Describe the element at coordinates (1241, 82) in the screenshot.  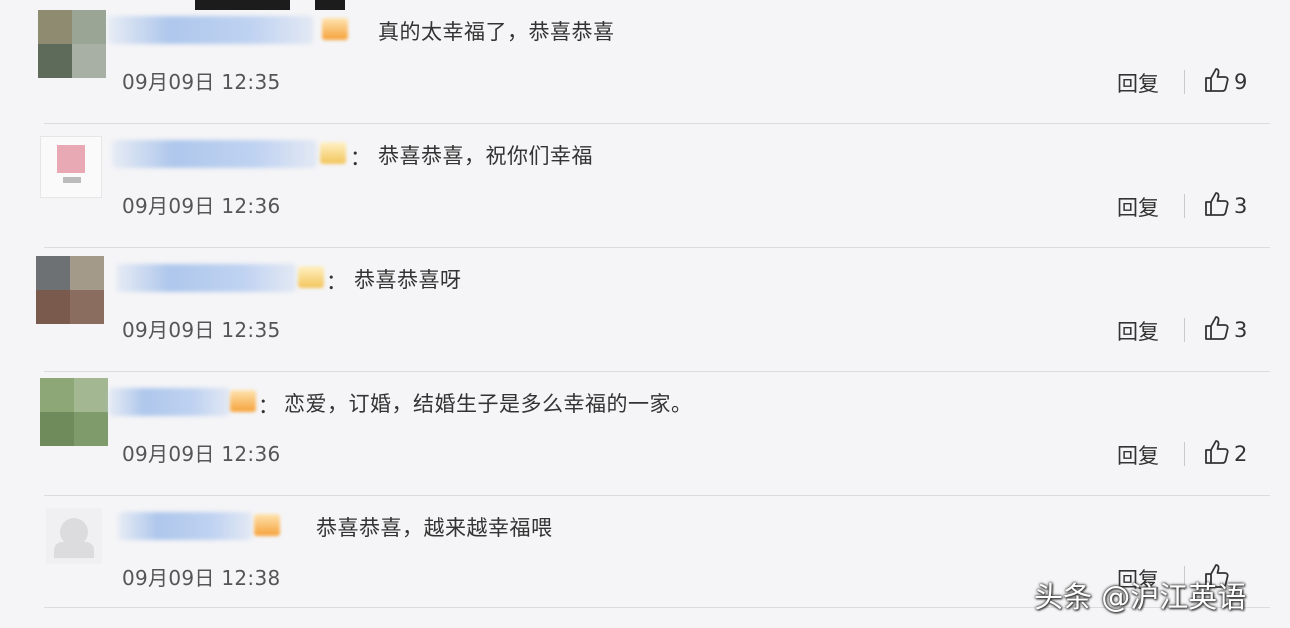
I see `like-count: 9` at that location.